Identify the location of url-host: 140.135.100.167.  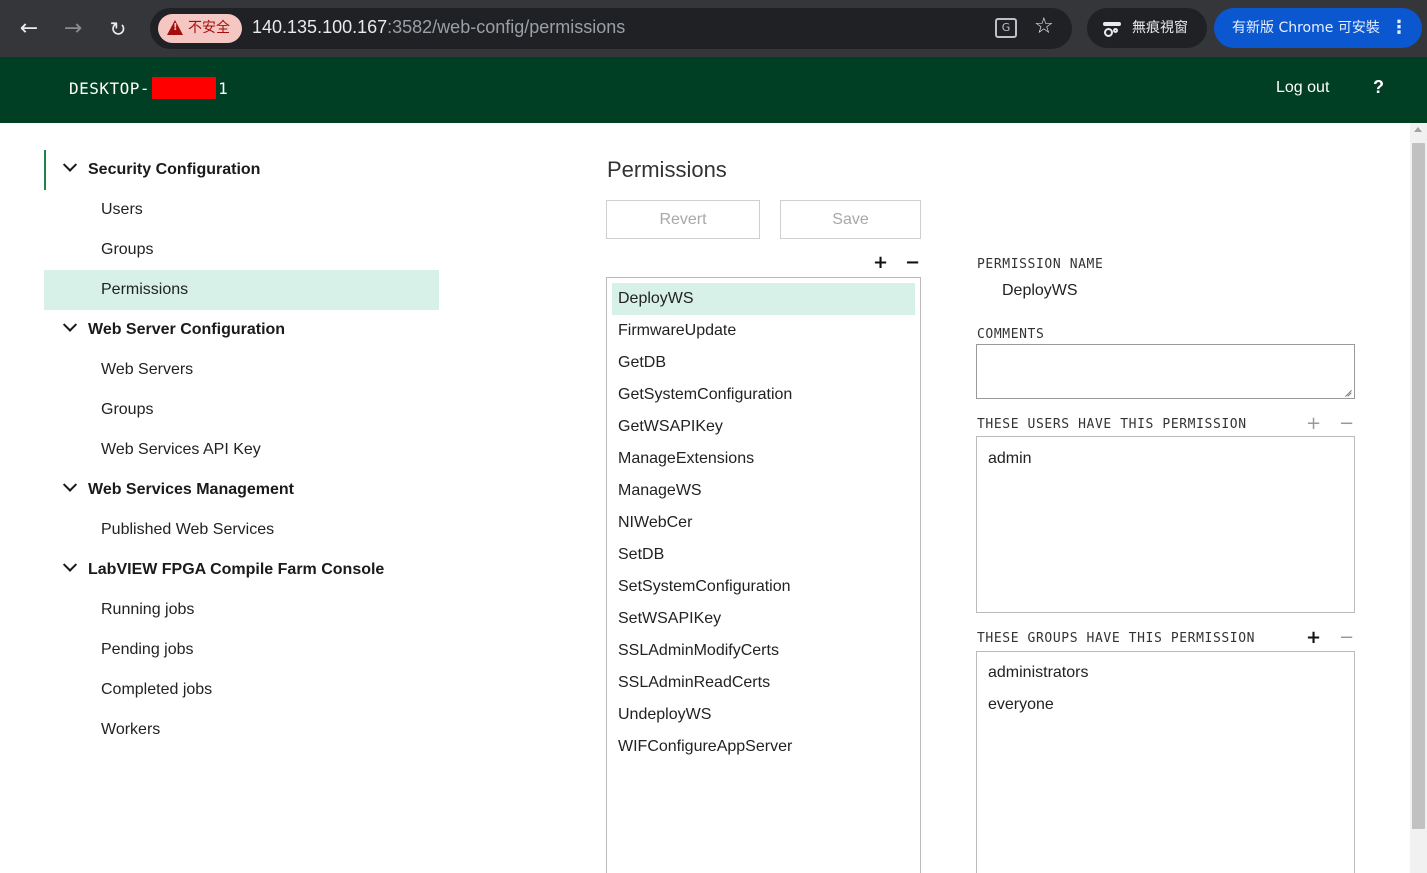
(320, 27).